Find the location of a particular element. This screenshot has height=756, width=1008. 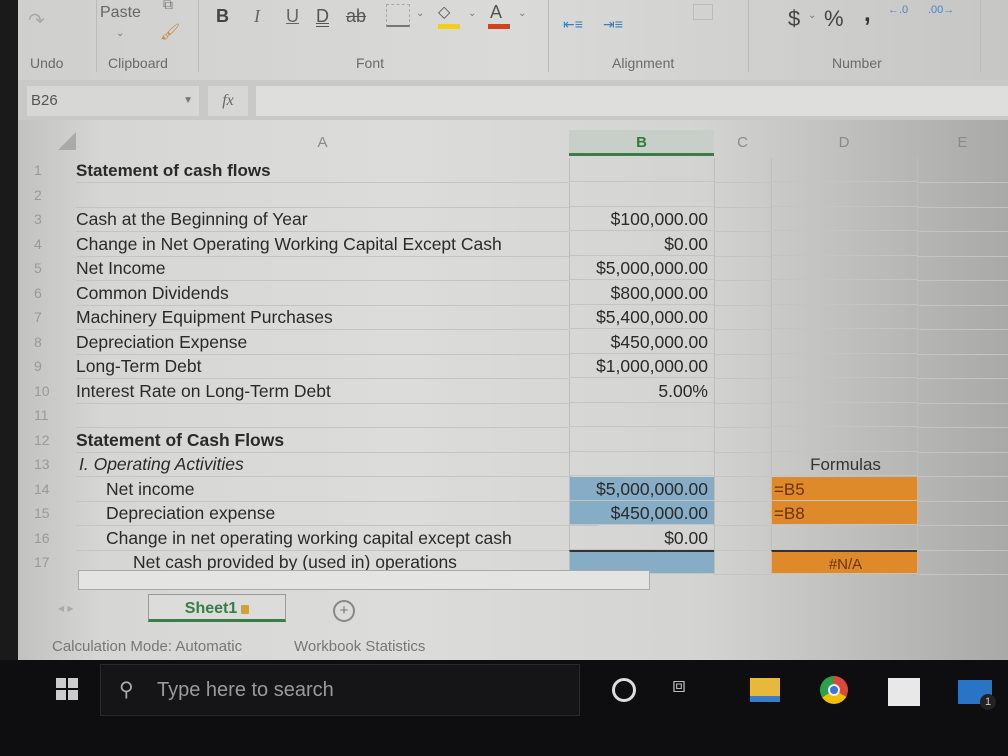

chrome-icon is located at coordinates (834, 690).